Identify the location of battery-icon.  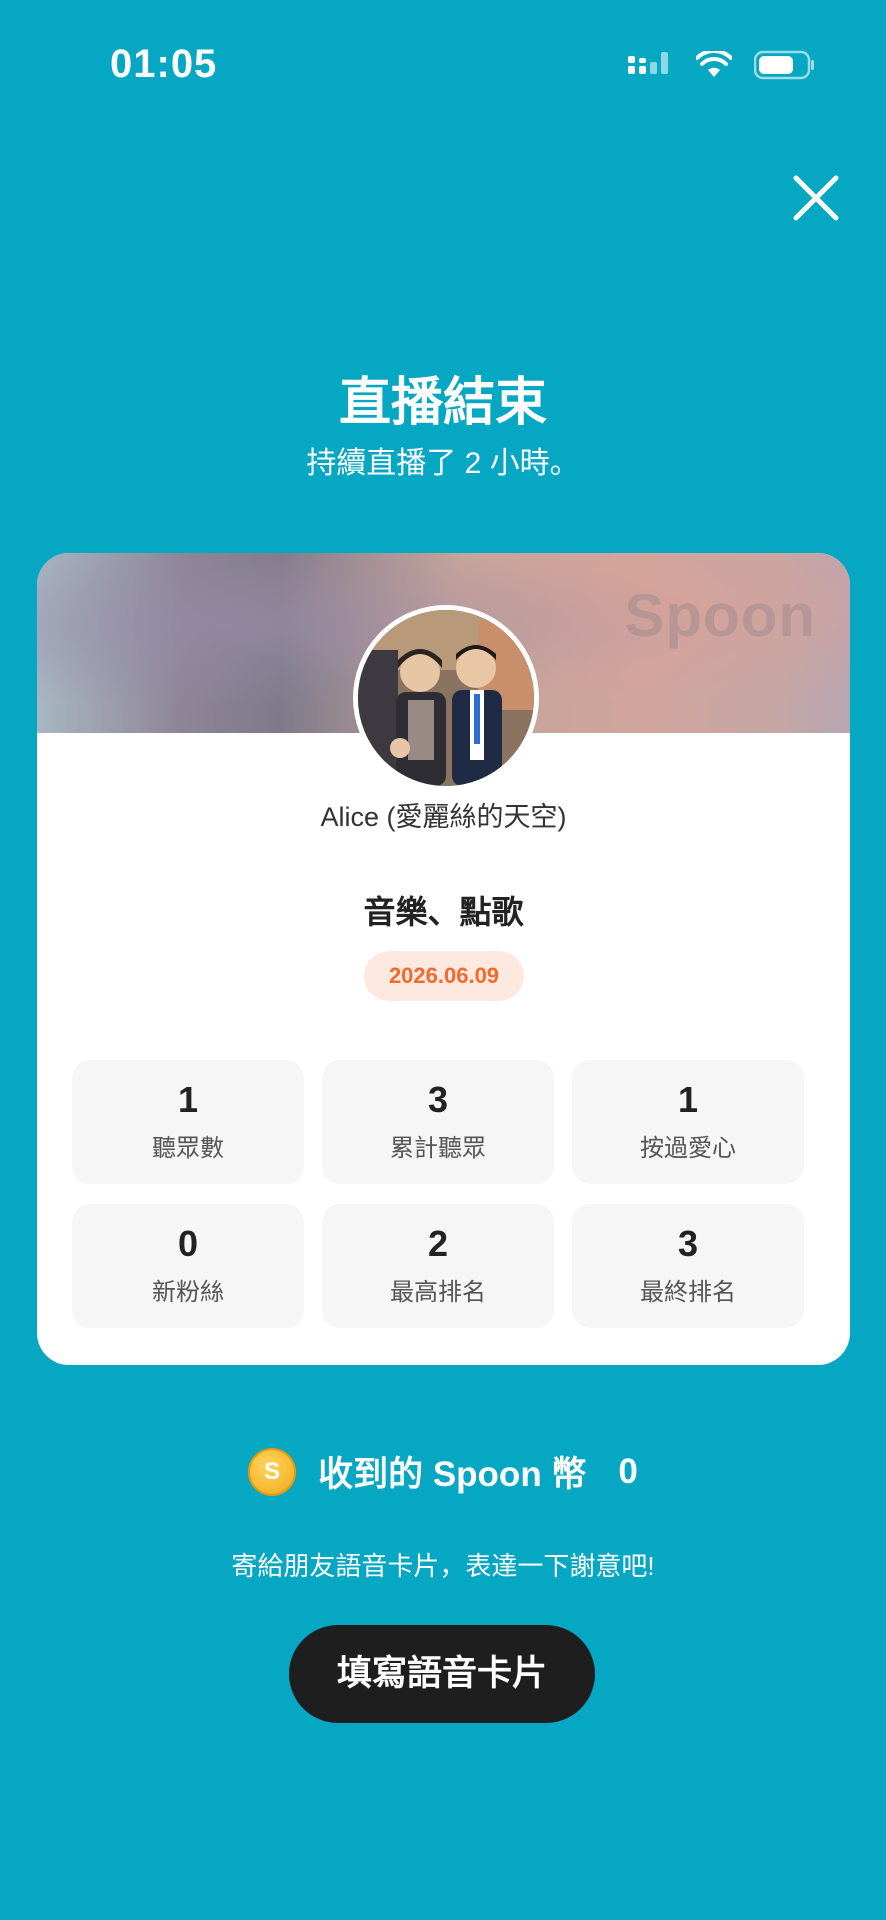
(784, 67).